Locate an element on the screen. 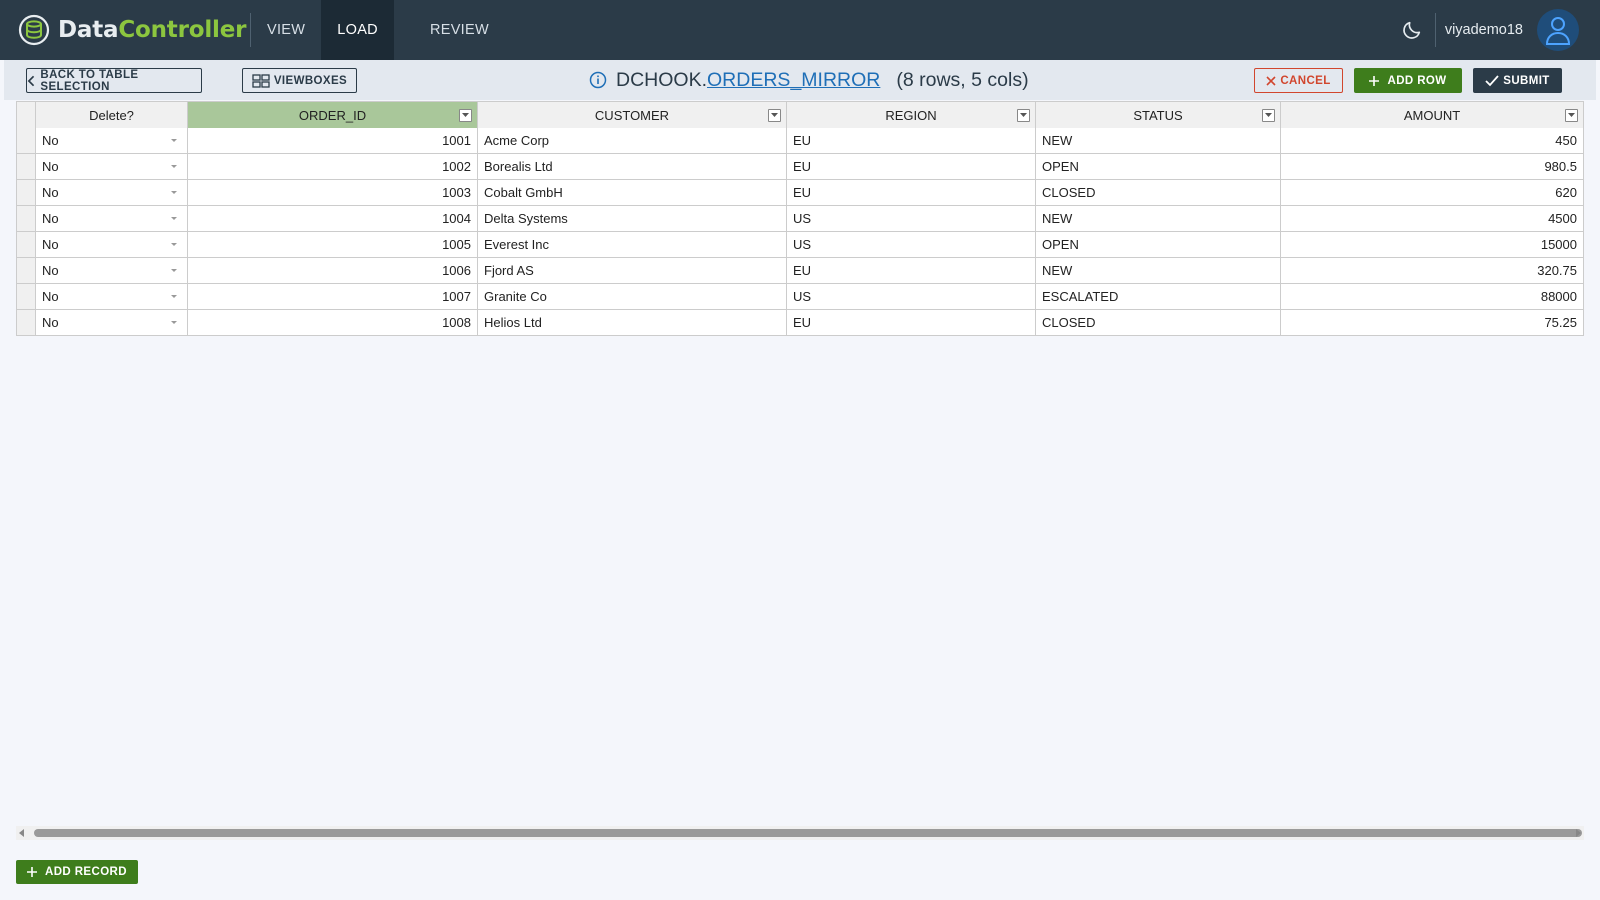 Image resolution: width=1600 pixels, height=900 pixels. scroll-left-arrow-icon is located at coordinates (21, 833).